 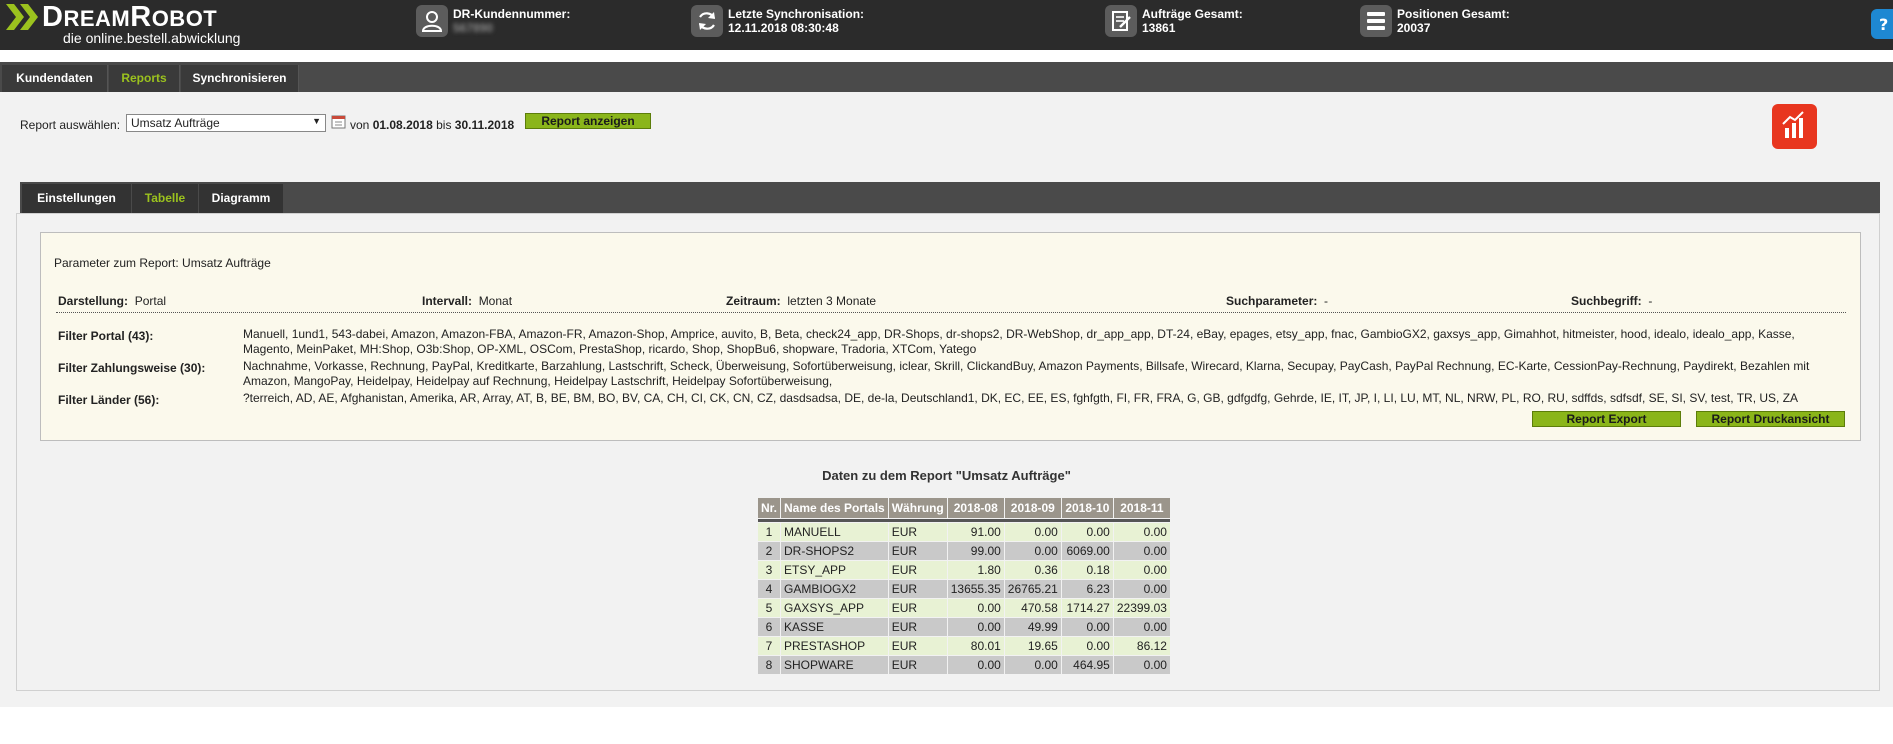 What do you see at coordinates (834, 551) in the screenshot?
I see `table-cell: DR-SHOPS2` at bounding box center [834, 551].